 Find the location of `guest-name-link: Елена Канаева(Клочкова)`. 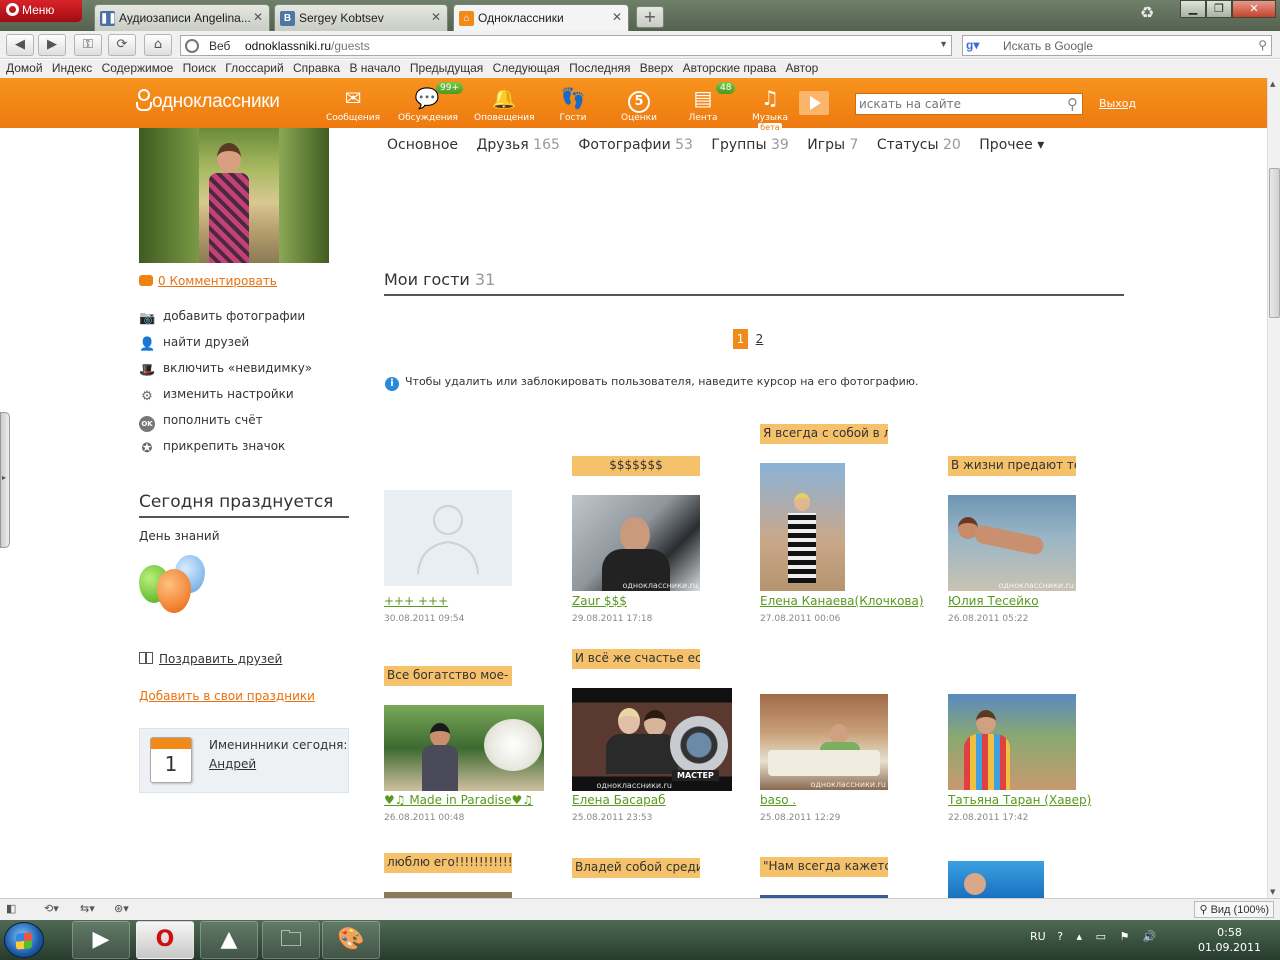

guest-name-link: Елена Канаева(Клочкова) is located at coordinates (842, 601).